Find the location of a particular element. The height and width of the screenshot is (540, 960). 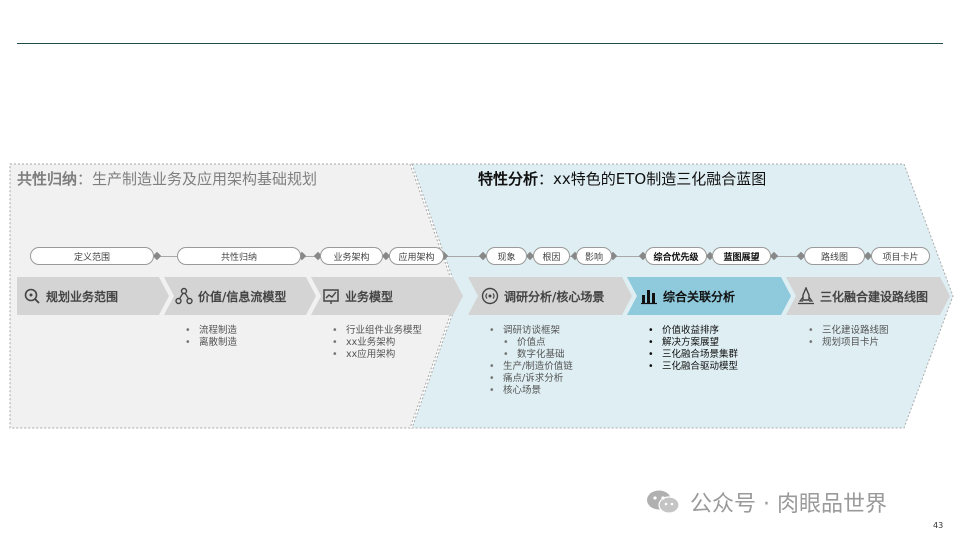

list-item: 三化建设路线图 is located at coordinates (848, 331).